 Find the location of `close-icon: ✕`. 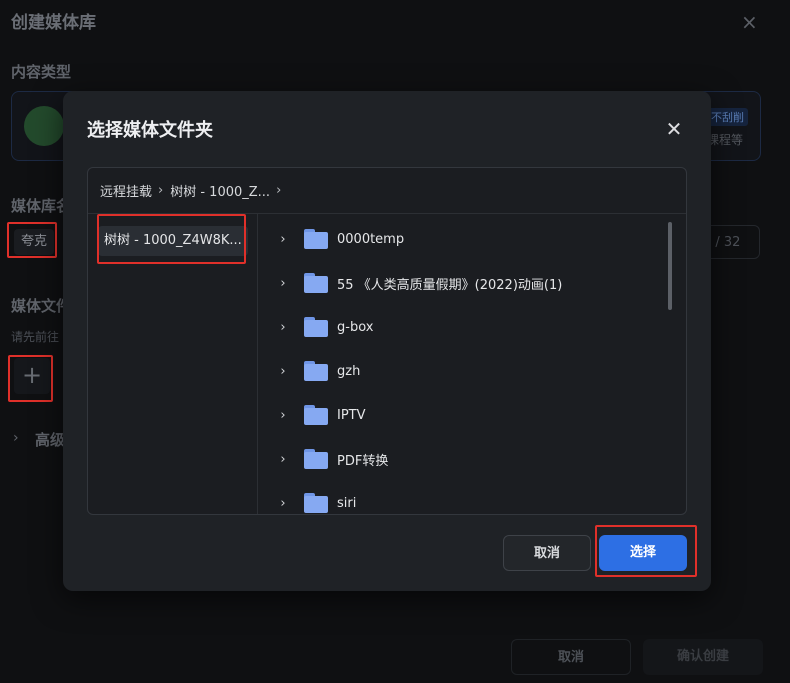

close-icon: ✕ is located at coordinates (674, 129).